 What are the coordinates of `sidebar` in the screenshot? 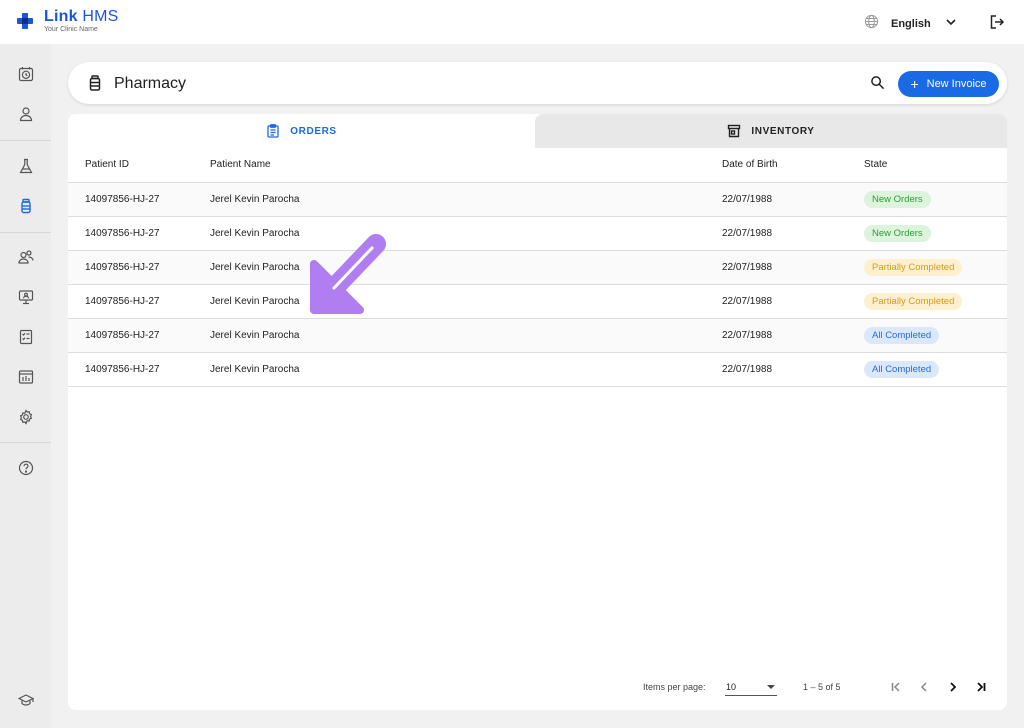 It's located at (25, 386).